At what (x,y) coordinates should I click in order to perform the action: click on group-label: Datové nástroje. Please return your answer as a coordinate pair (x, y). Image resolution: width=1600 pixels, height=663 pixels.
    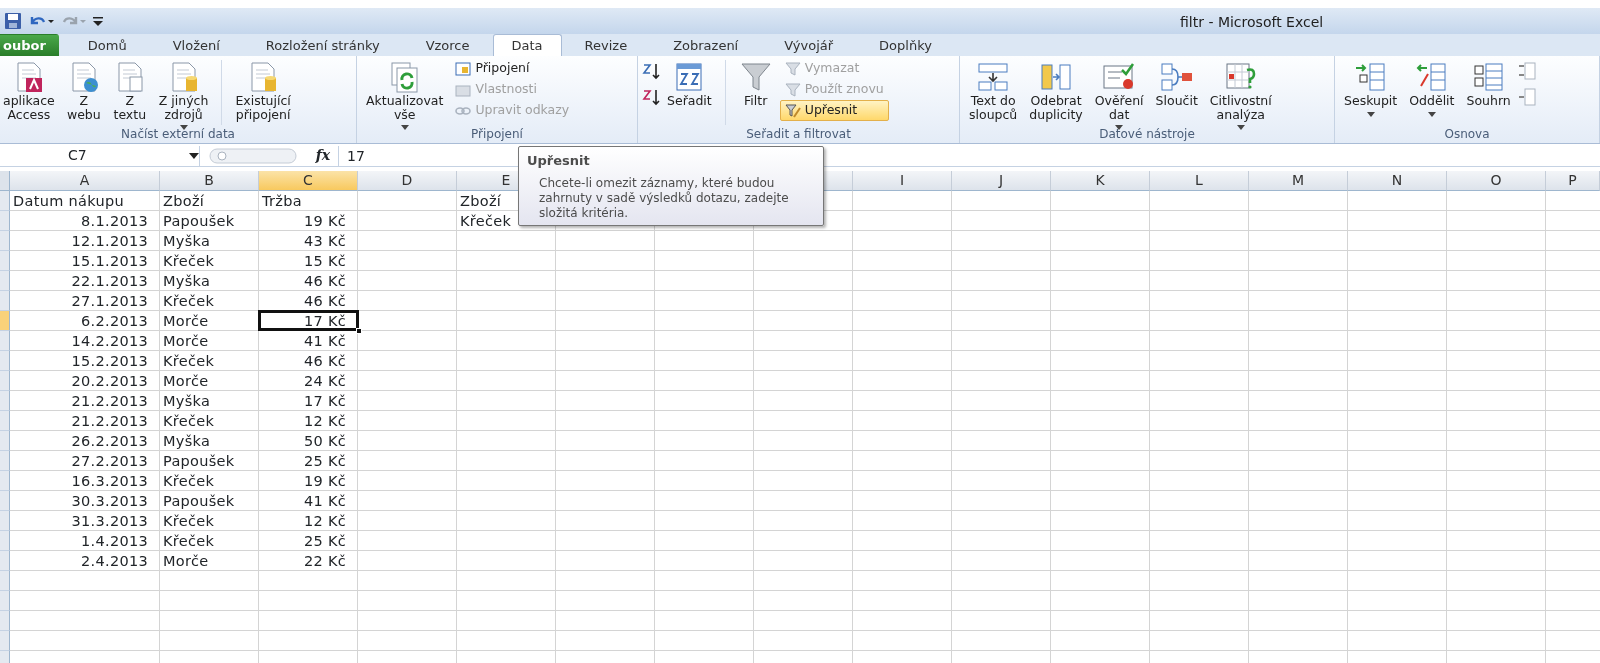
    Looking at the image, I should click on (1147, 135).